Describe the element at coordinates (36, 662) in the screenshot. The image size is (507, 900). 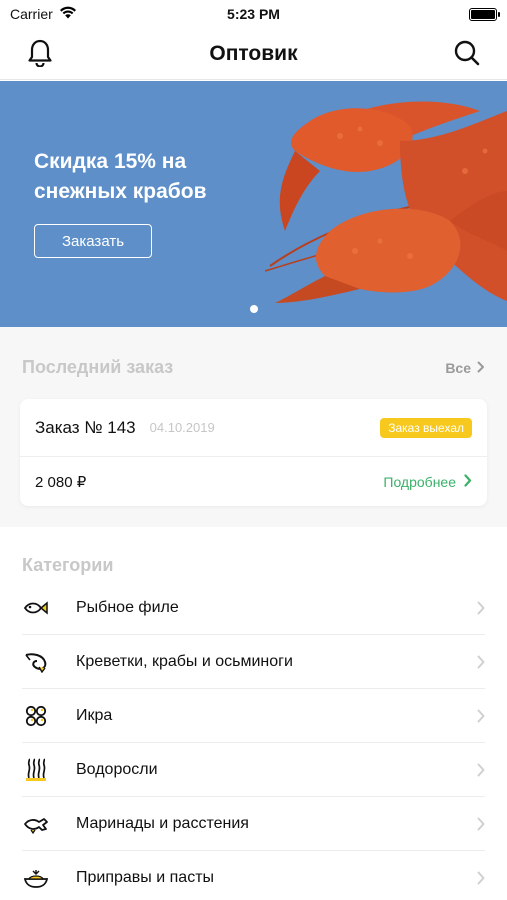
I see `shrimp-icon` at that location.